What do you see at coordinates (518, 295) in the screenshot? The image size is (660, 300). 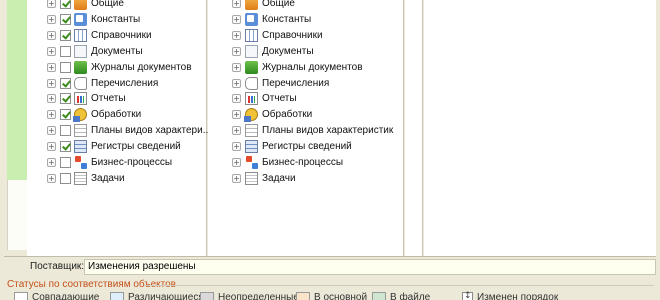 I see `order-changed-label: Изменен порядок` at bounding box center [518, 295].